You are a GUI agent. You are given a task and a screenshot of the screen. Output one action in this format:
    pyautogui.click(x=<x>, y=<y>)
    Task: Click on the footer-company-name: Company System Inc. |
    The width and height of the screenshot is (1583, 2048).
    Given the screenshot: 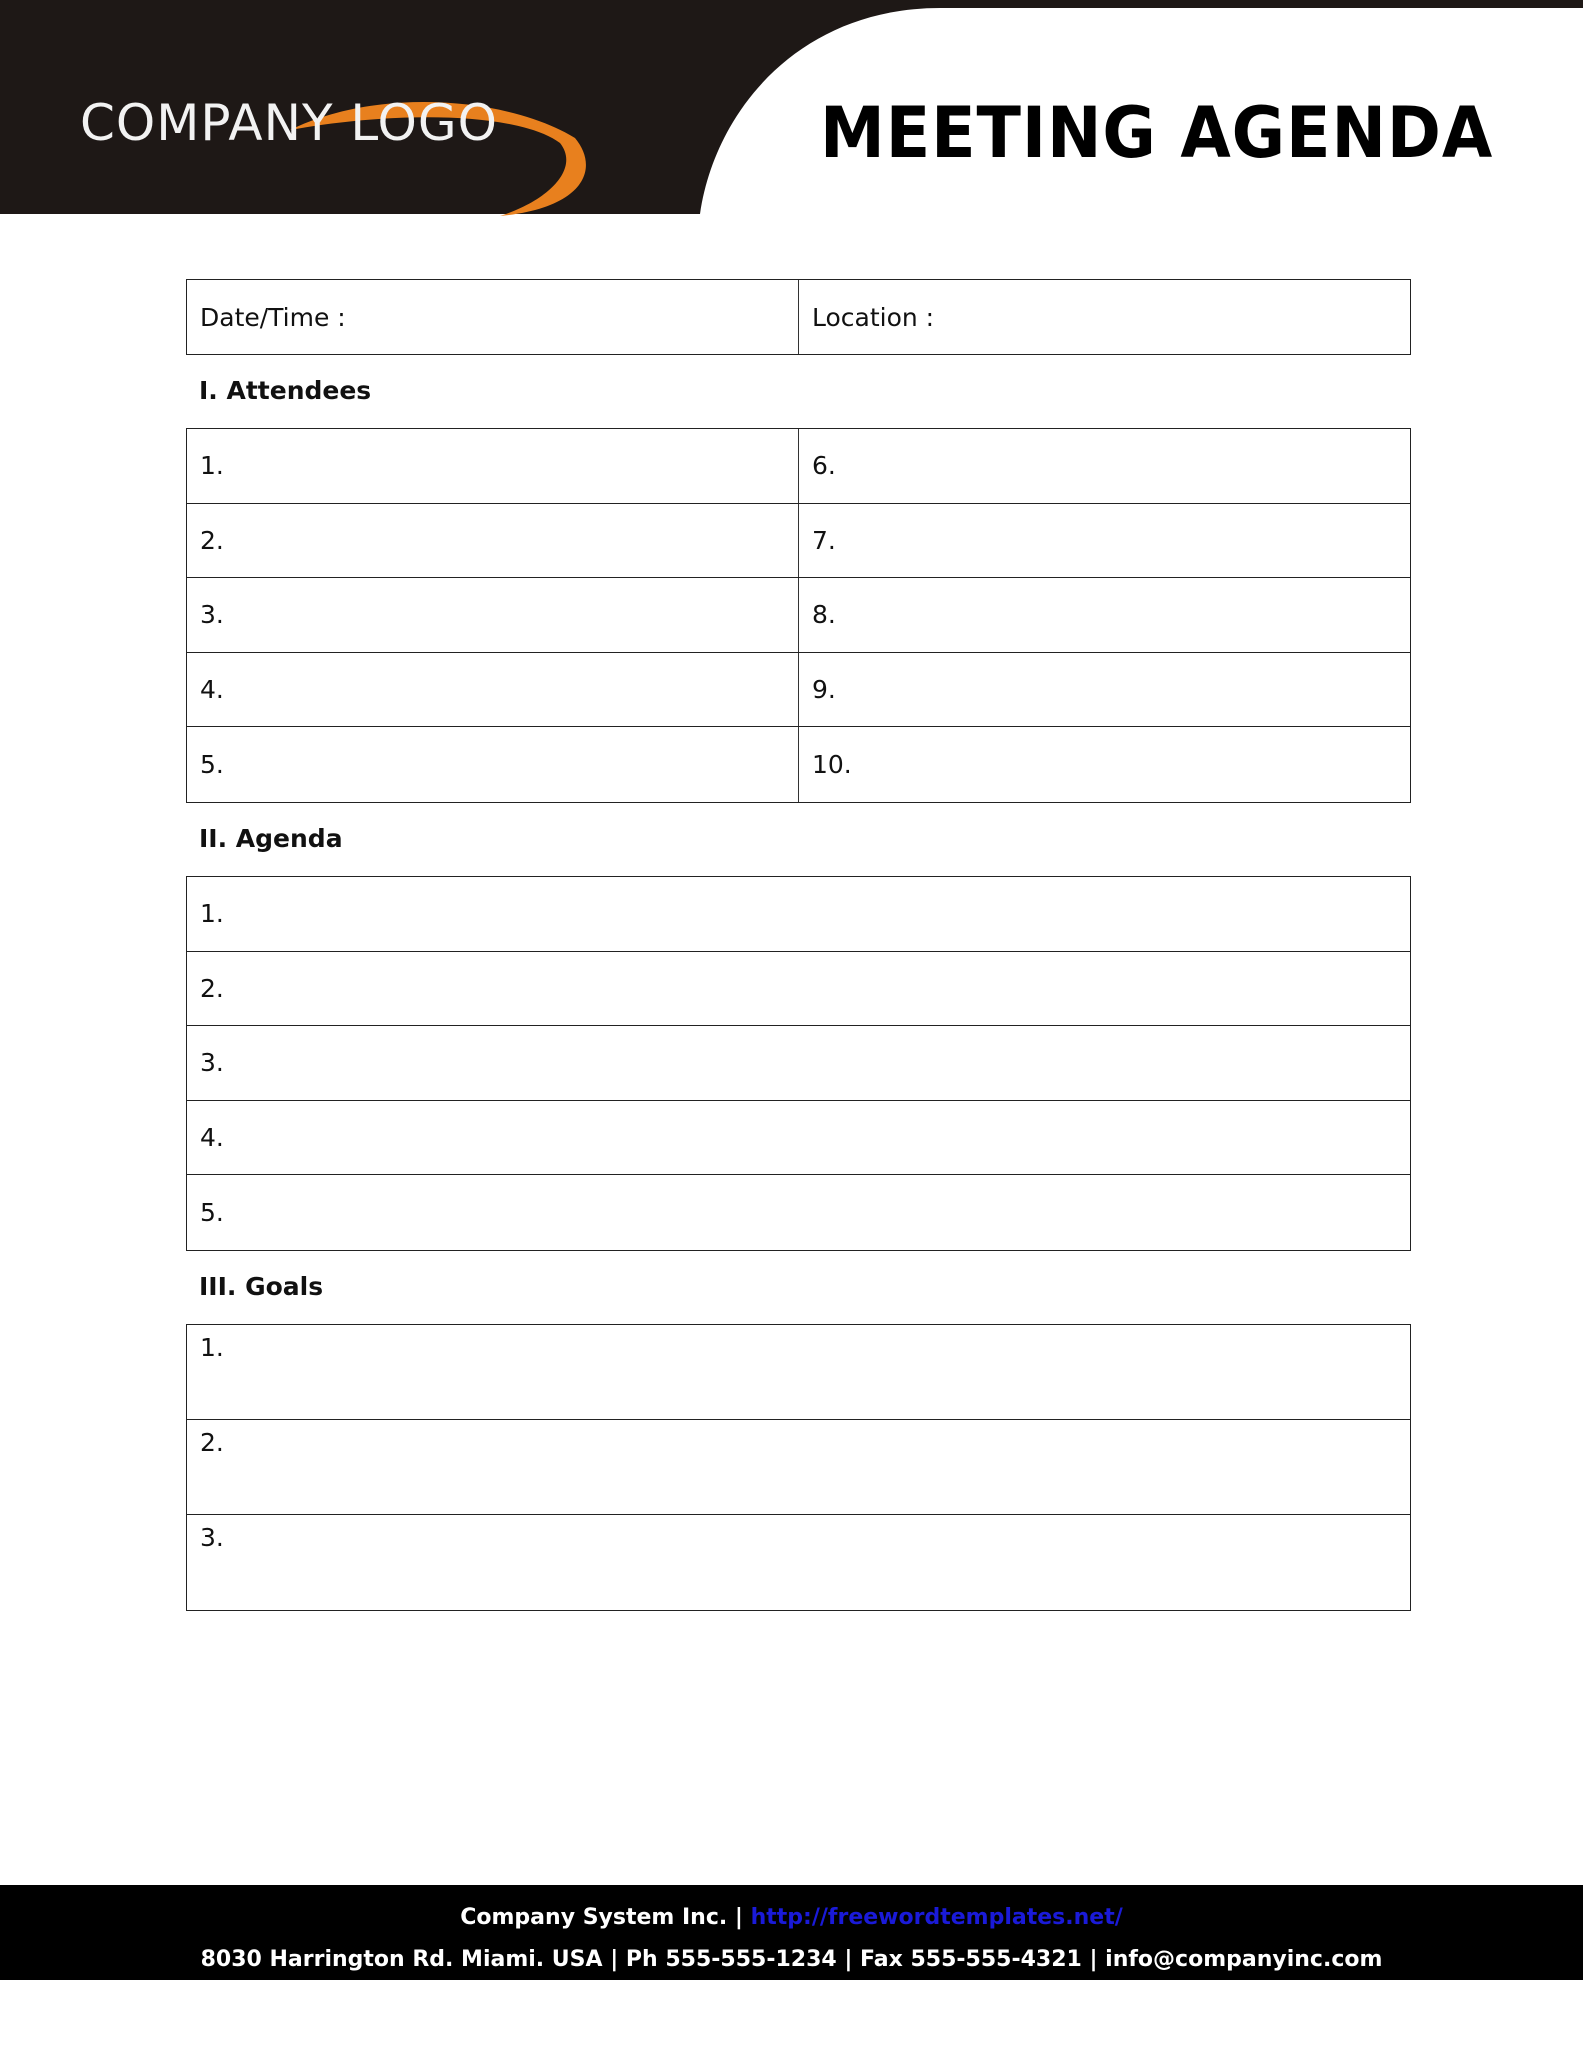 What is the action you would take?
    pyautogui.click(x=601, y=1917)
    